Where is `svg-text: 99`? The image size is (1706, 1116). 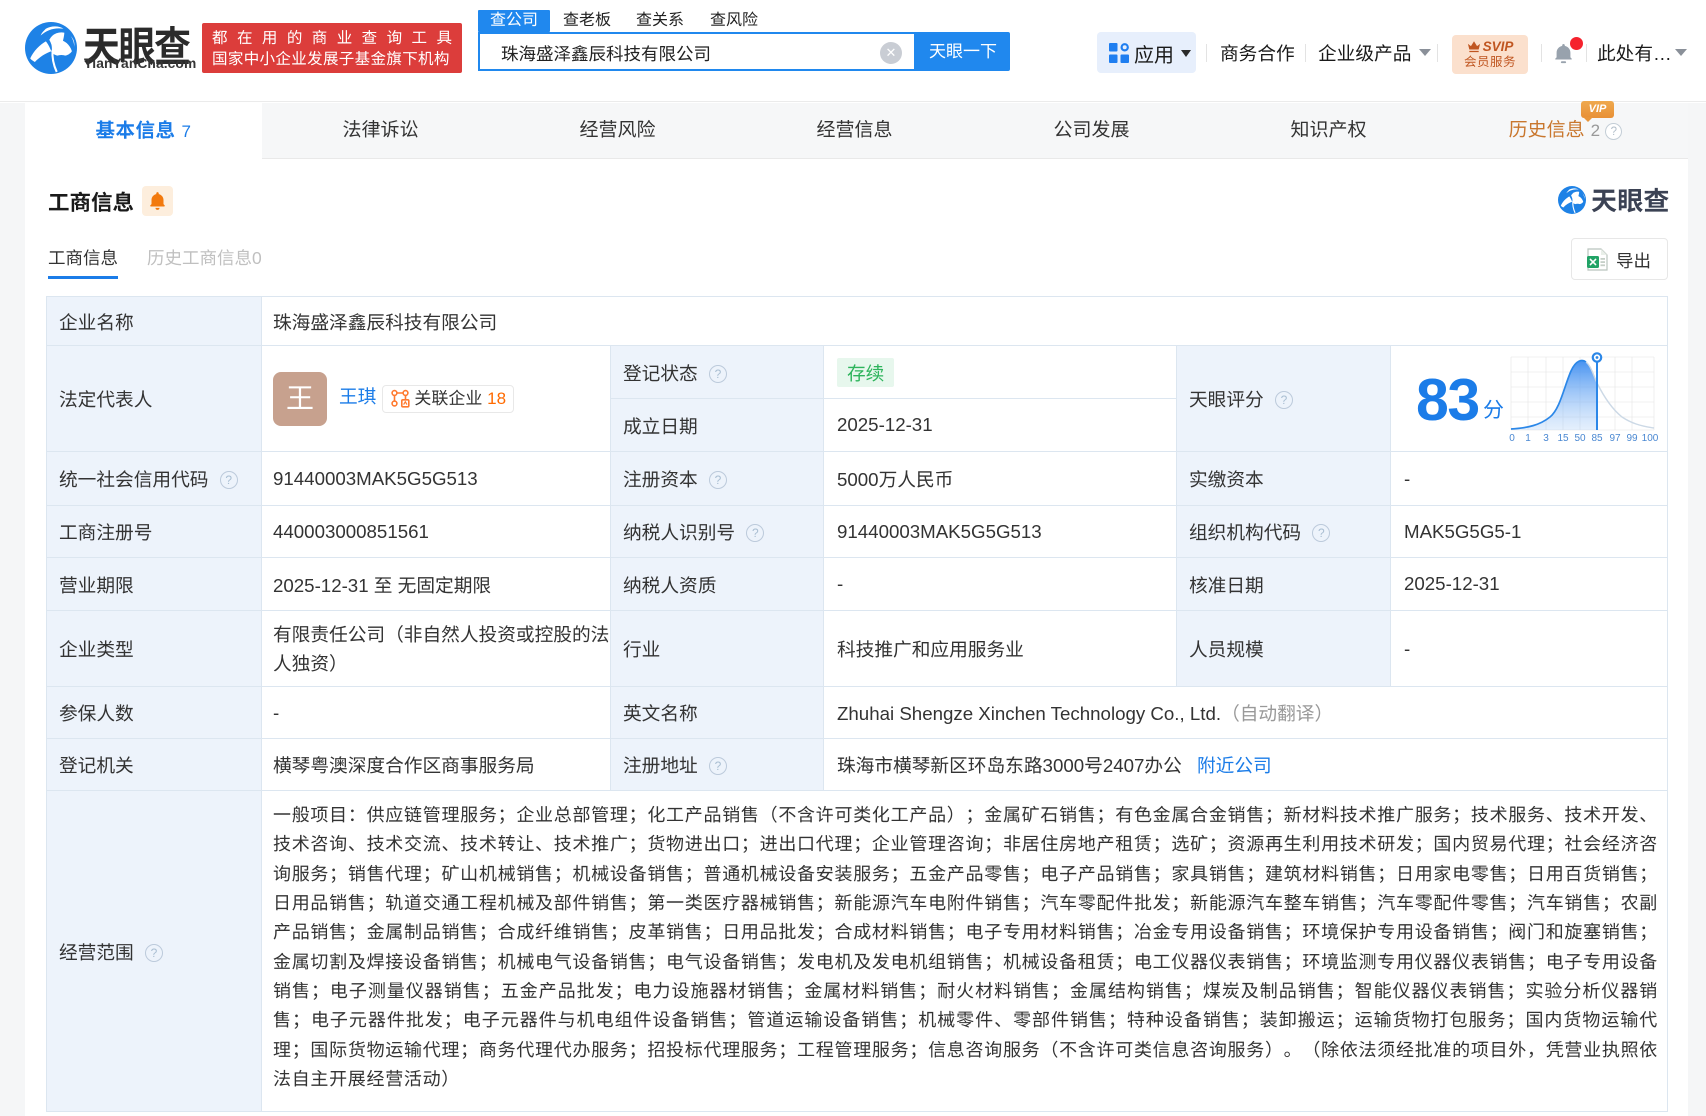 svg-text: 99 is located at coordinates (1632, 438).